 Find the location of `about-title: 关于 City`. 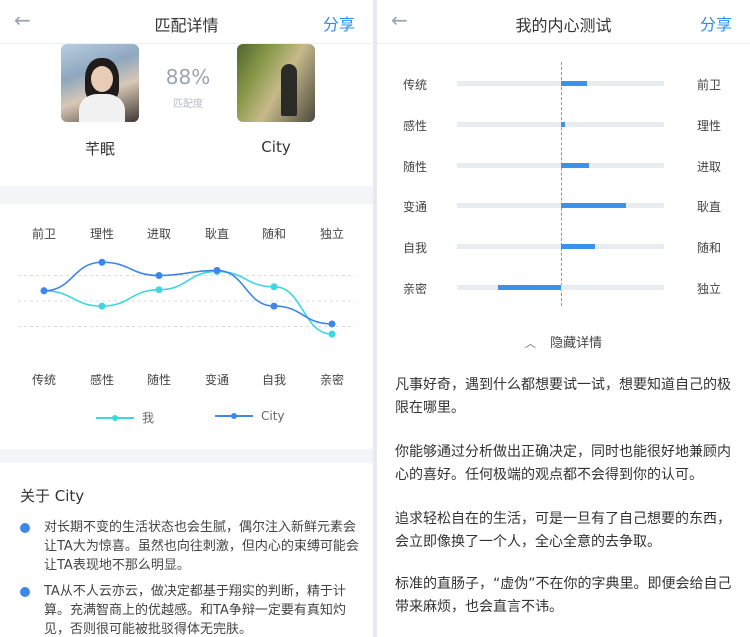

about-title: 关于 City is located at coordinates (52, 496).